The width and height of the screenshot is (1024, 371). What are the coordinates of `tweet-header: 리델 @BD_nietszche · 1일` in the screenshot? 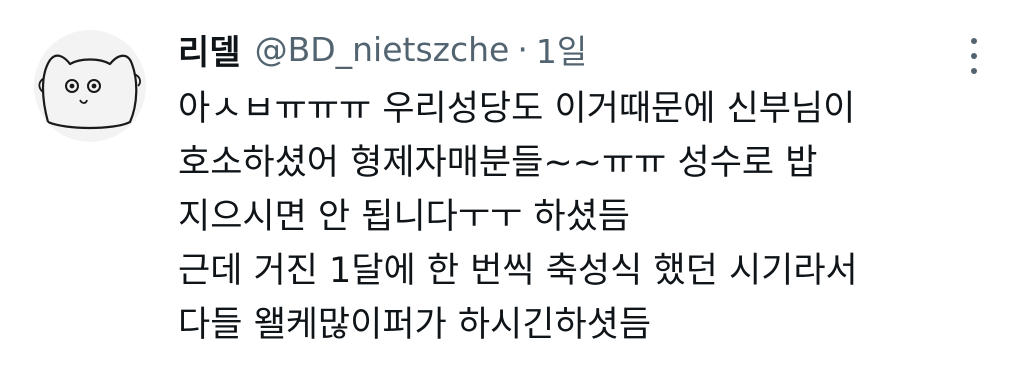 It's located at (382, 49).